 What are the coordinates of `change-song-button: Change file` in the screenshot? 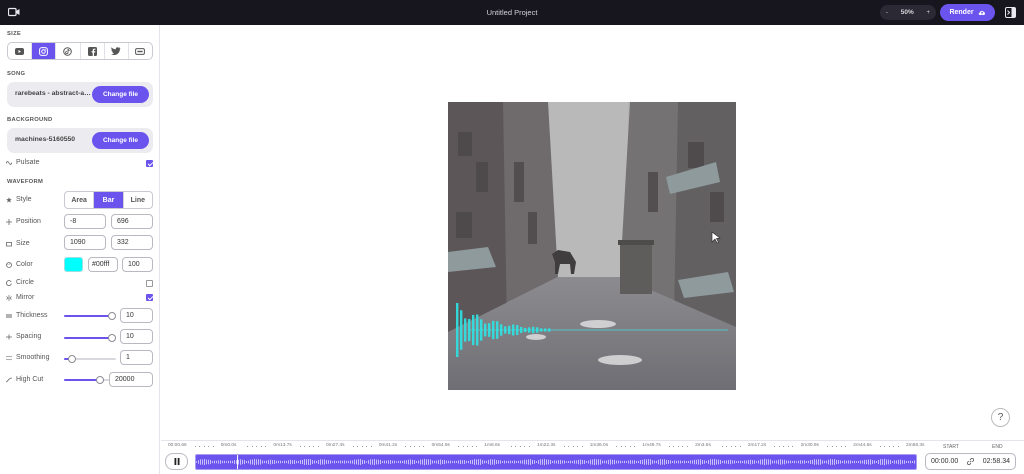 It's located at (120, 94).